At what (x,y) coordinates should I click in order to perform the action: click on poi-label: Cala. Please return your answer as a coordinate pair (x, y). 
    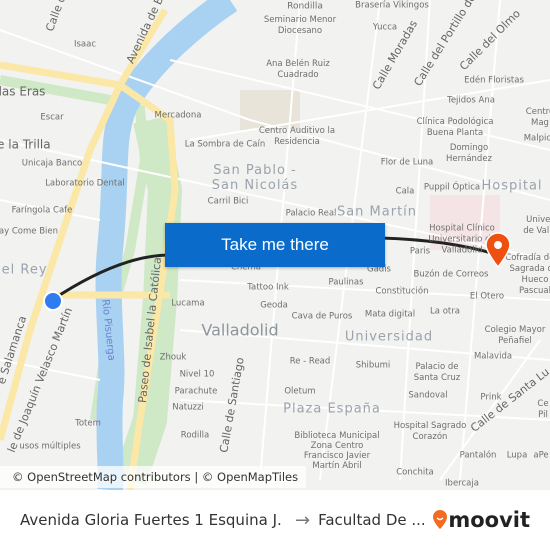
    Looking at the image, I should click on (405, 191).